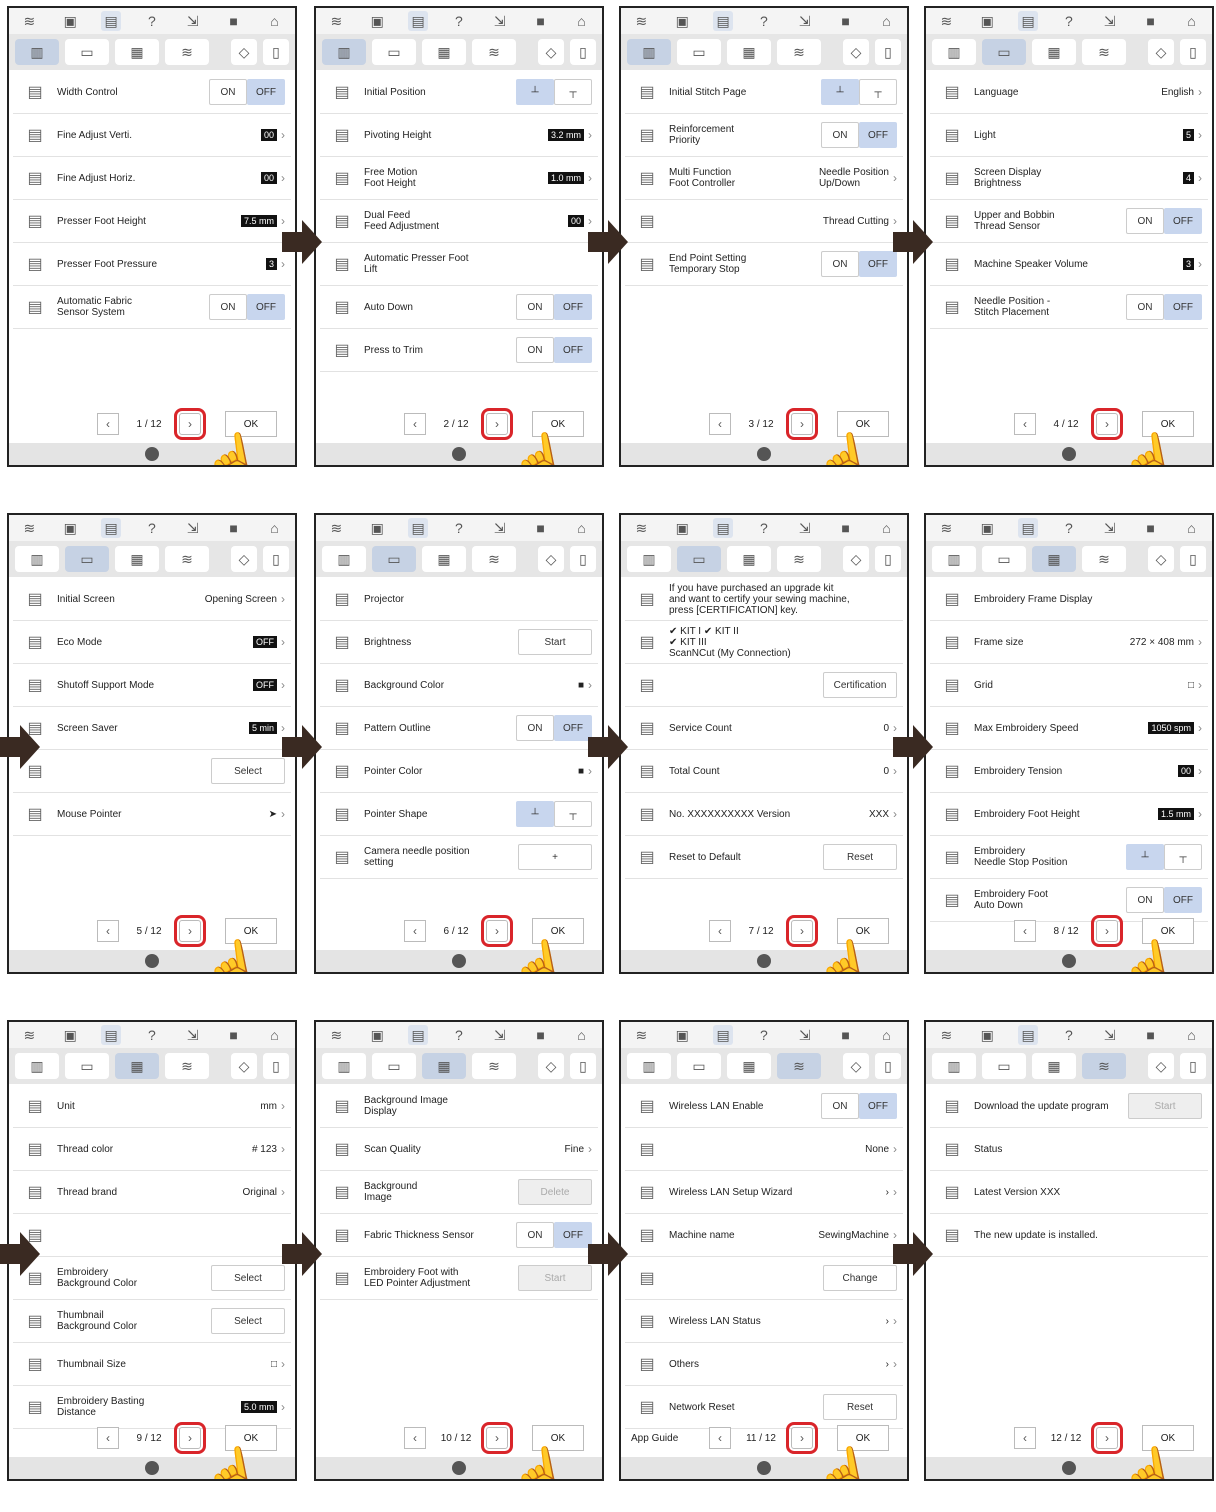 The height and width of the screenshot is (1512, 1216). Describe the element at coordinates (1145, 857) in the screenshot. I see `position-option-icon: ┴` at that location.